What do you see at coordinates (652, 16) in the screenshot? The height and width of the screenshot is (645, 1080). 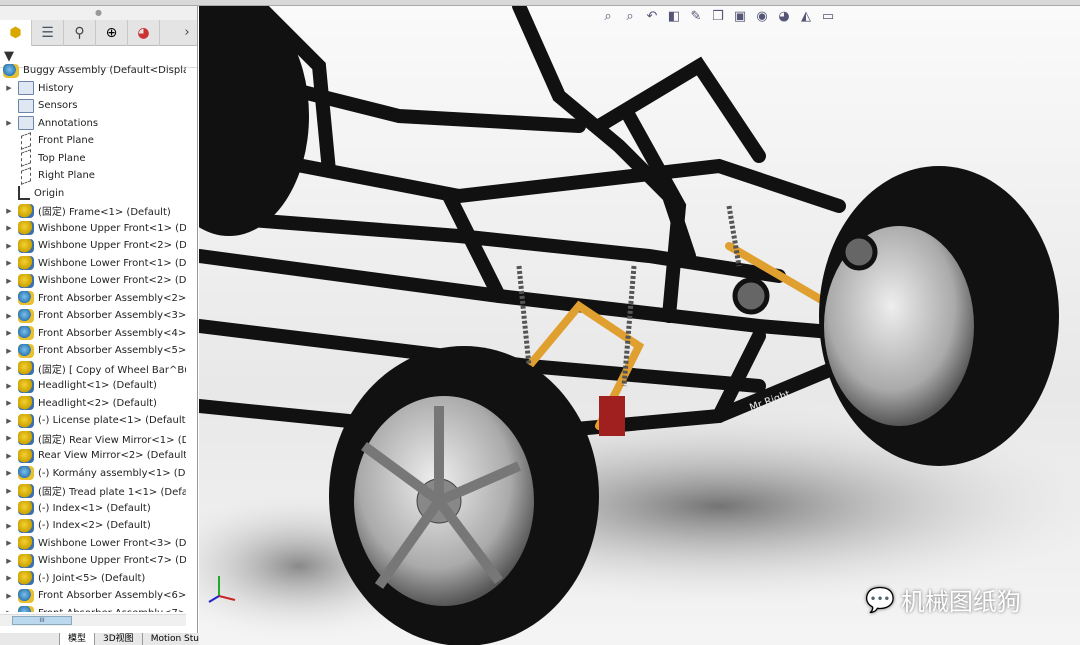 I see `previous-view-icon: ↶` at bounding box center [652, 16].